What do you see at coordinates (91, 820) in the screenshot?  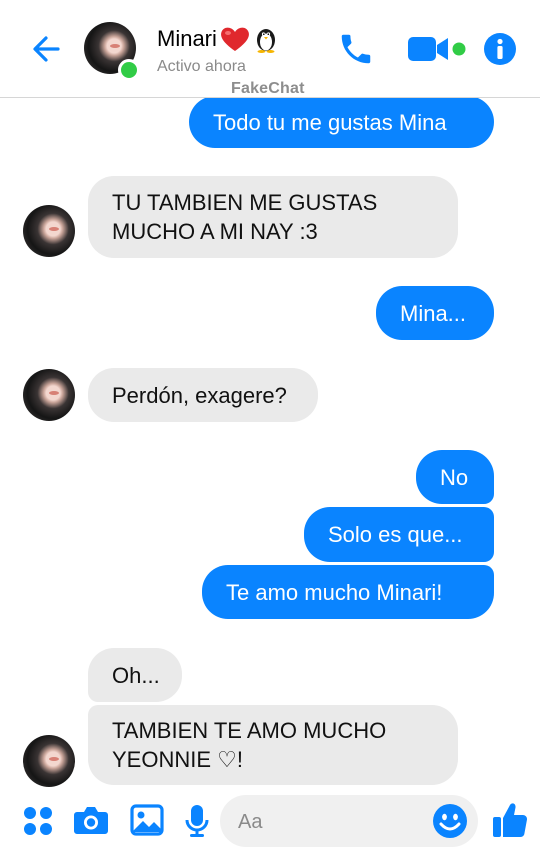 I see `camera-icon` at bounding box center [91, 820].